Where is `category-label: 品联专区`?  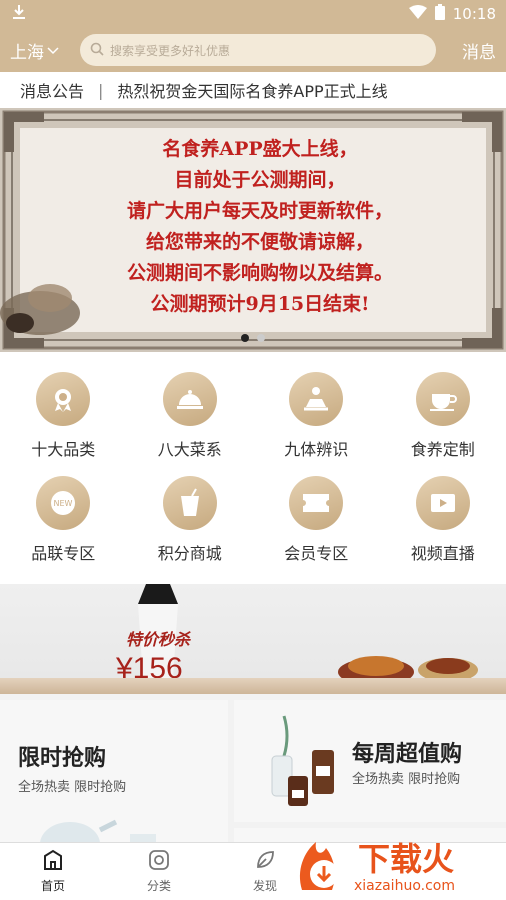 category-label: 品联专区 is located at coordinates (63, 553).